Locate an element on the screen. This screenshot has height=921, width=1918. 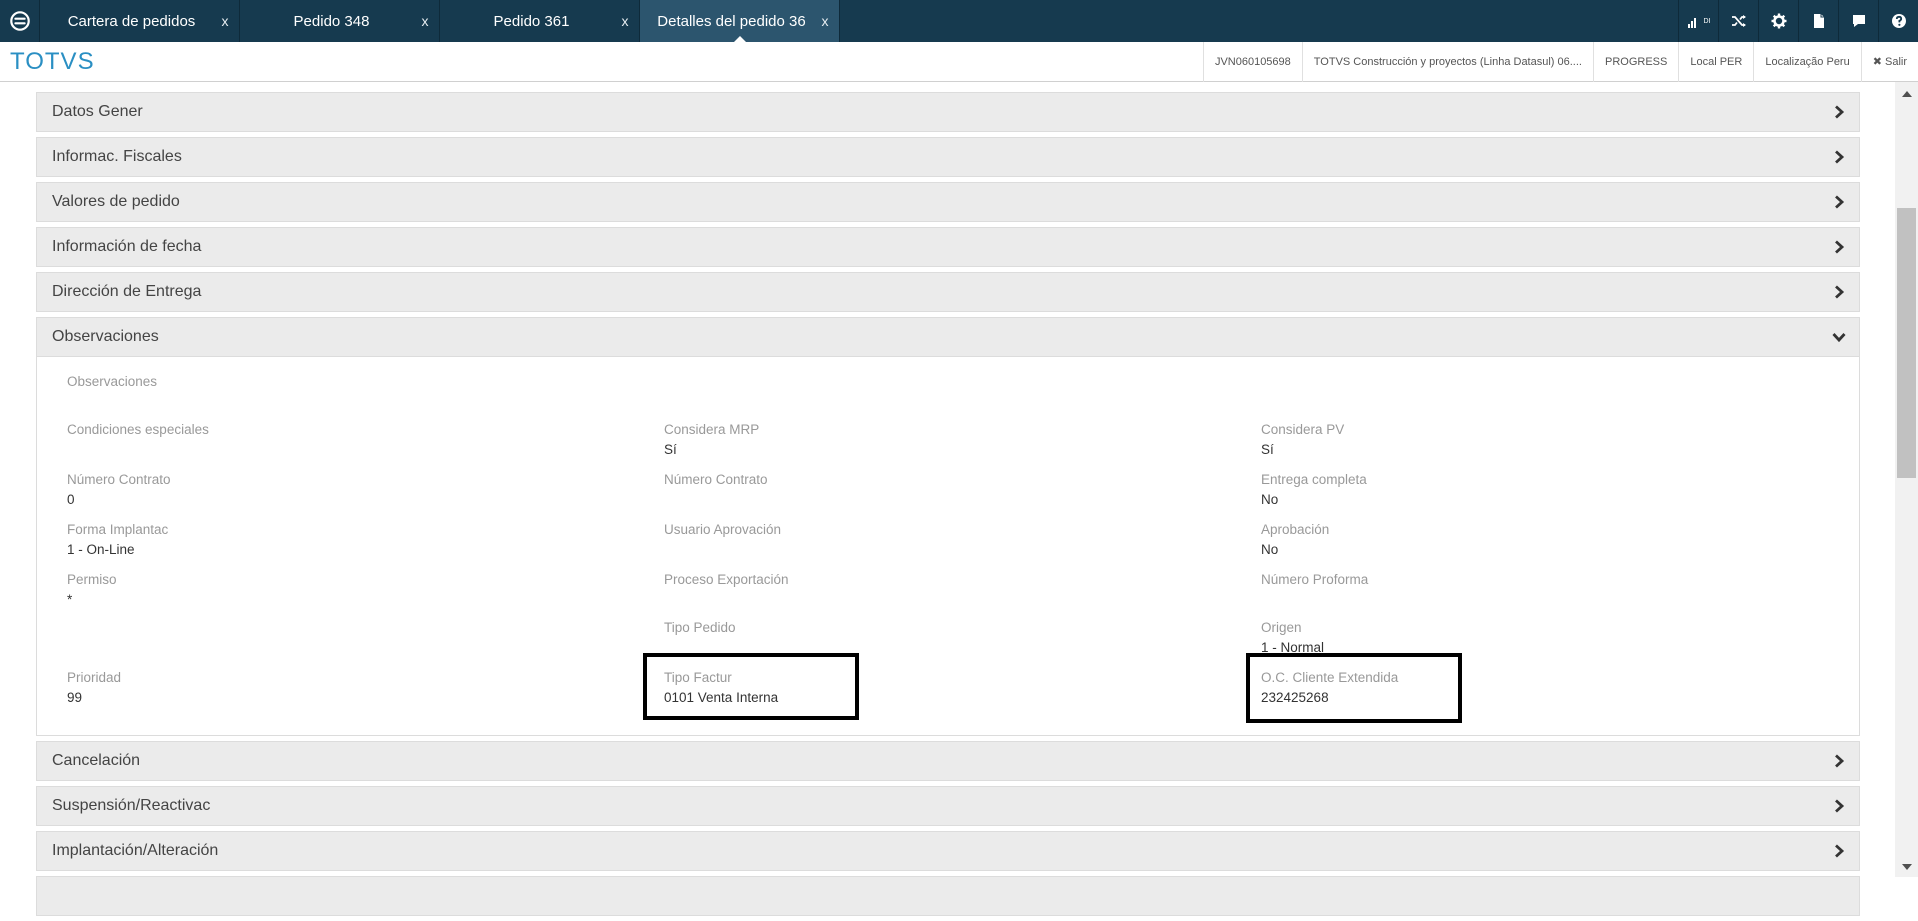
section-direccion-de-entrega: Dirección de Entrega is located at coordinates (948, 292).